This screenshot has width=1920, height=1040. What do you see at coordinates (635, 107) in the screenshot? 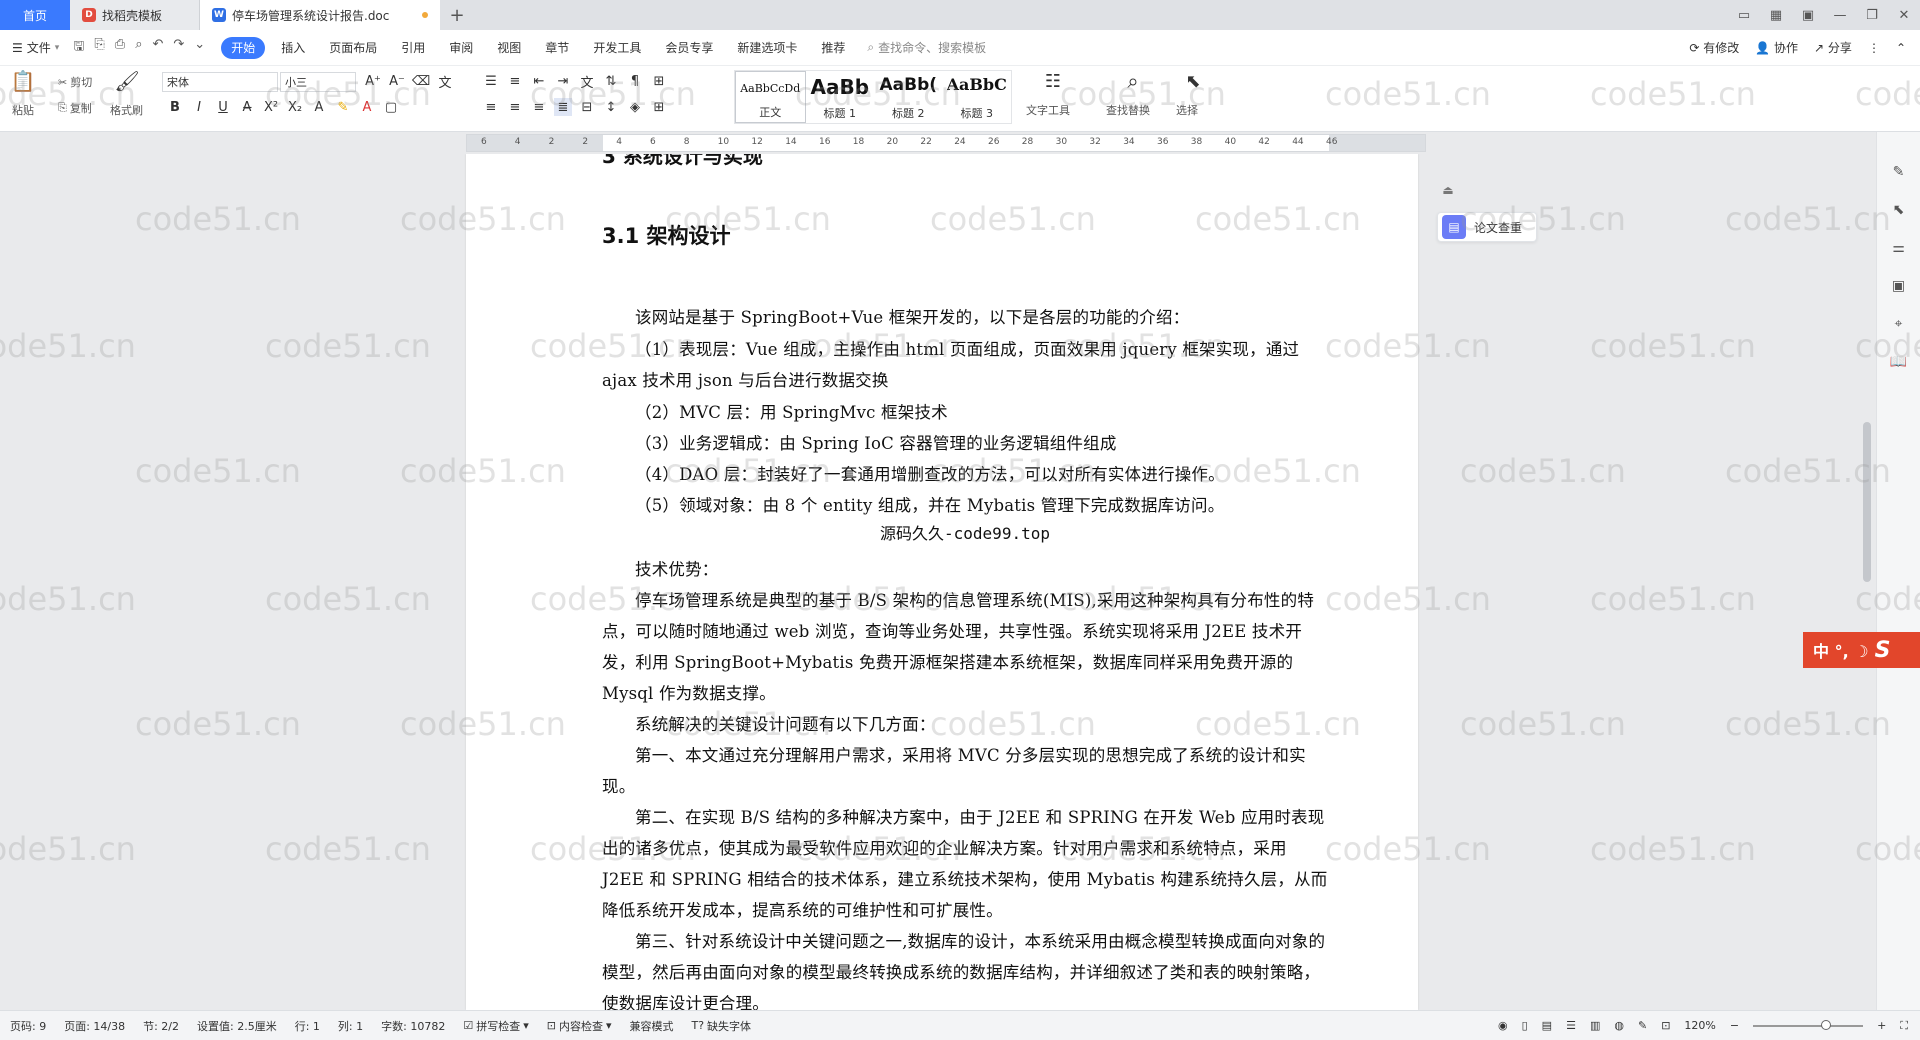
I see `shading-icon: ◈` at bounding box center [635, 107].